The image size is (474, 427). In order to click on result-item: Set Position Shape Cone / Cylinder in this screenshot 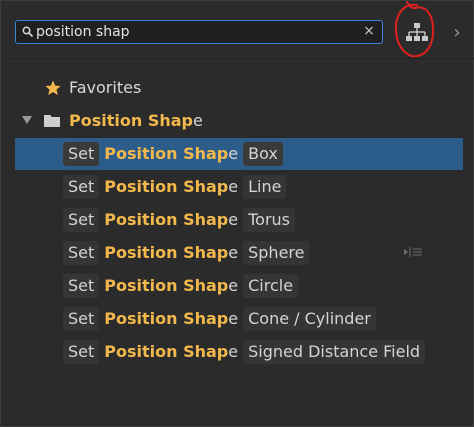, I will do `click(239, 319)`.